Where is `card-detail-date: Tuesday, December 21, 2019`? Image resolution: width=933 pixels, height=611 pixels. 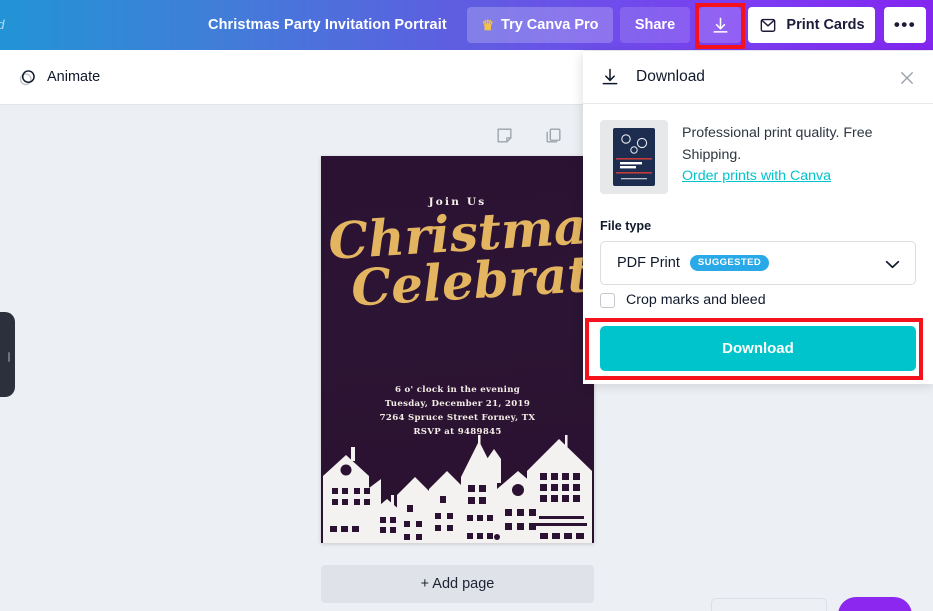 card-detail-date: Tuesday, December 21, 2019 is located at coordinates (457, 403).